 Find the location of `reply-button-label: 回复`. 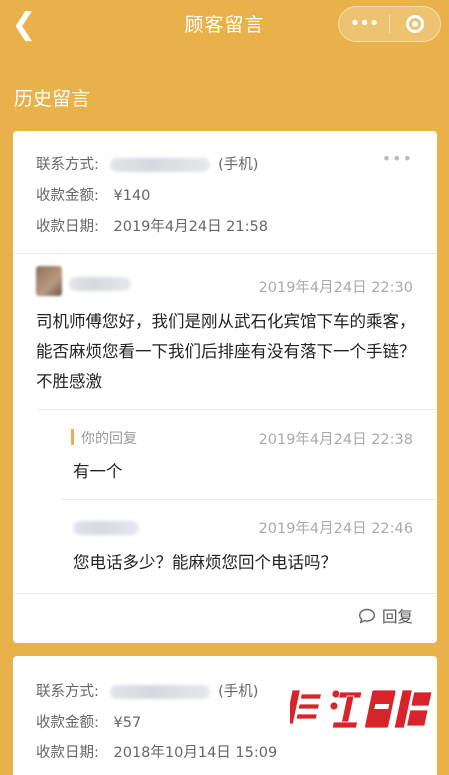

reply-button-label: 回复 is located at coordinates (397, 617).